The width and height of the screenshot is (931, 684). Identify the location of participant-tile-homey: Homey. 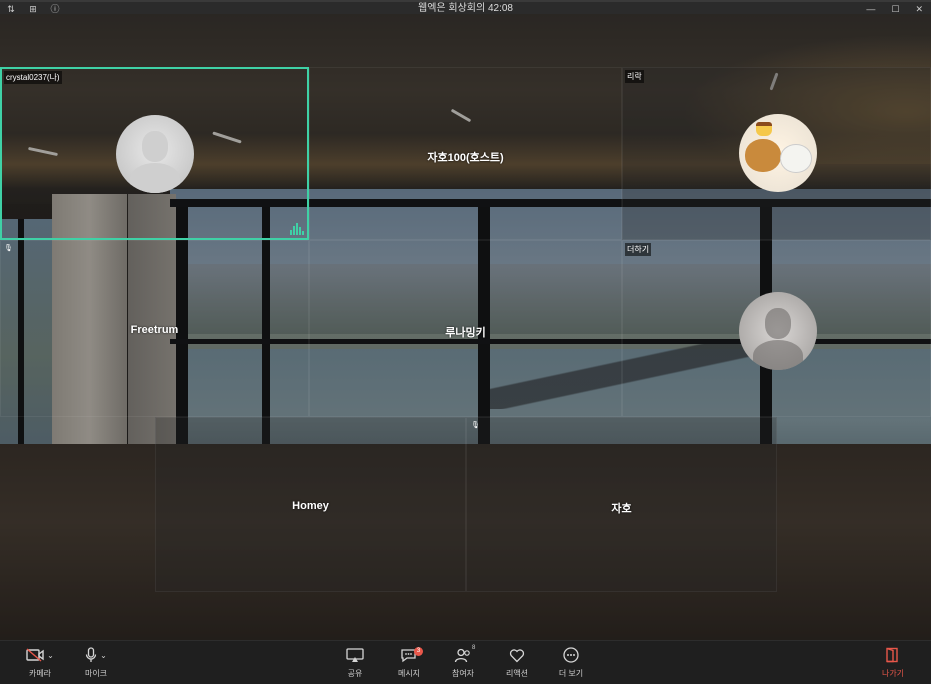
(310, 504).